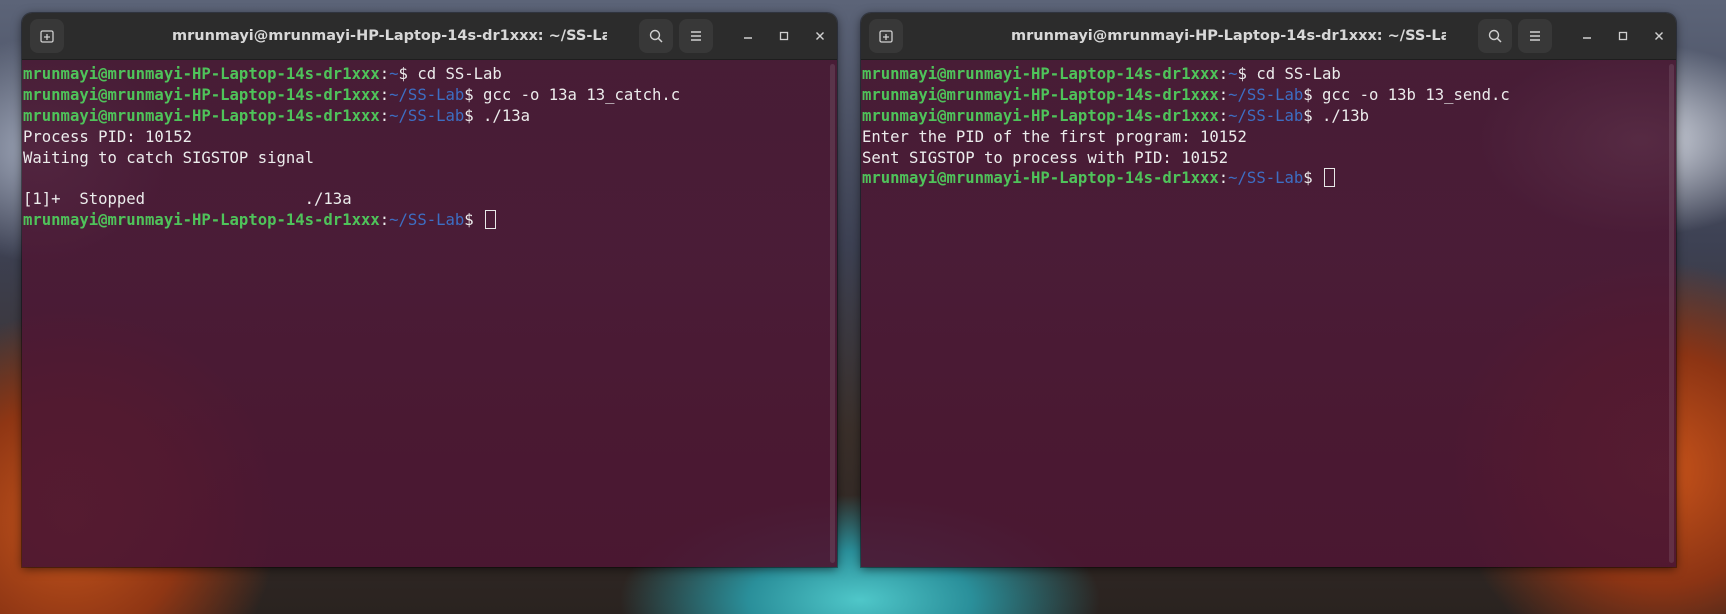 The width and height of the screenshot is (1726, 614). Describe the element at coordinates (1336, 115) in the screenshot. I see `command-text: $ ./13b` at that location.